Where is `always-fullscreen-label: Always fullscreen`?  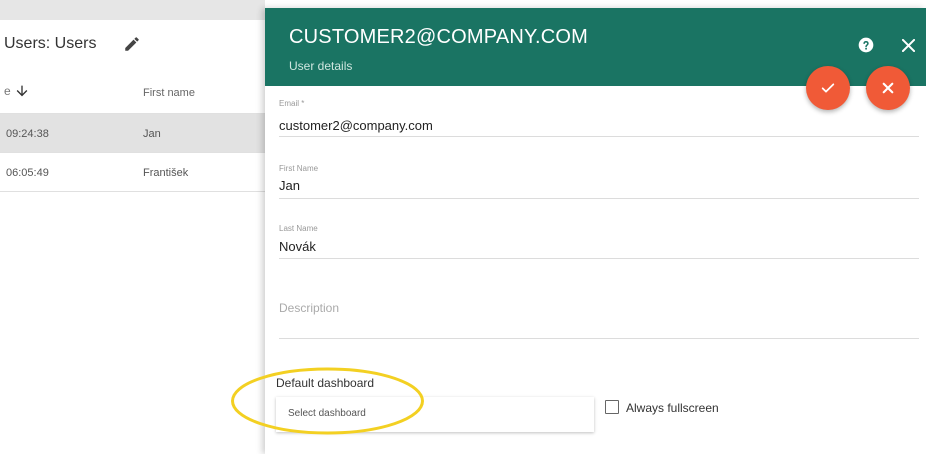 always-fullscreen-label: Always fullscreen is located at coordinates (672, 408).